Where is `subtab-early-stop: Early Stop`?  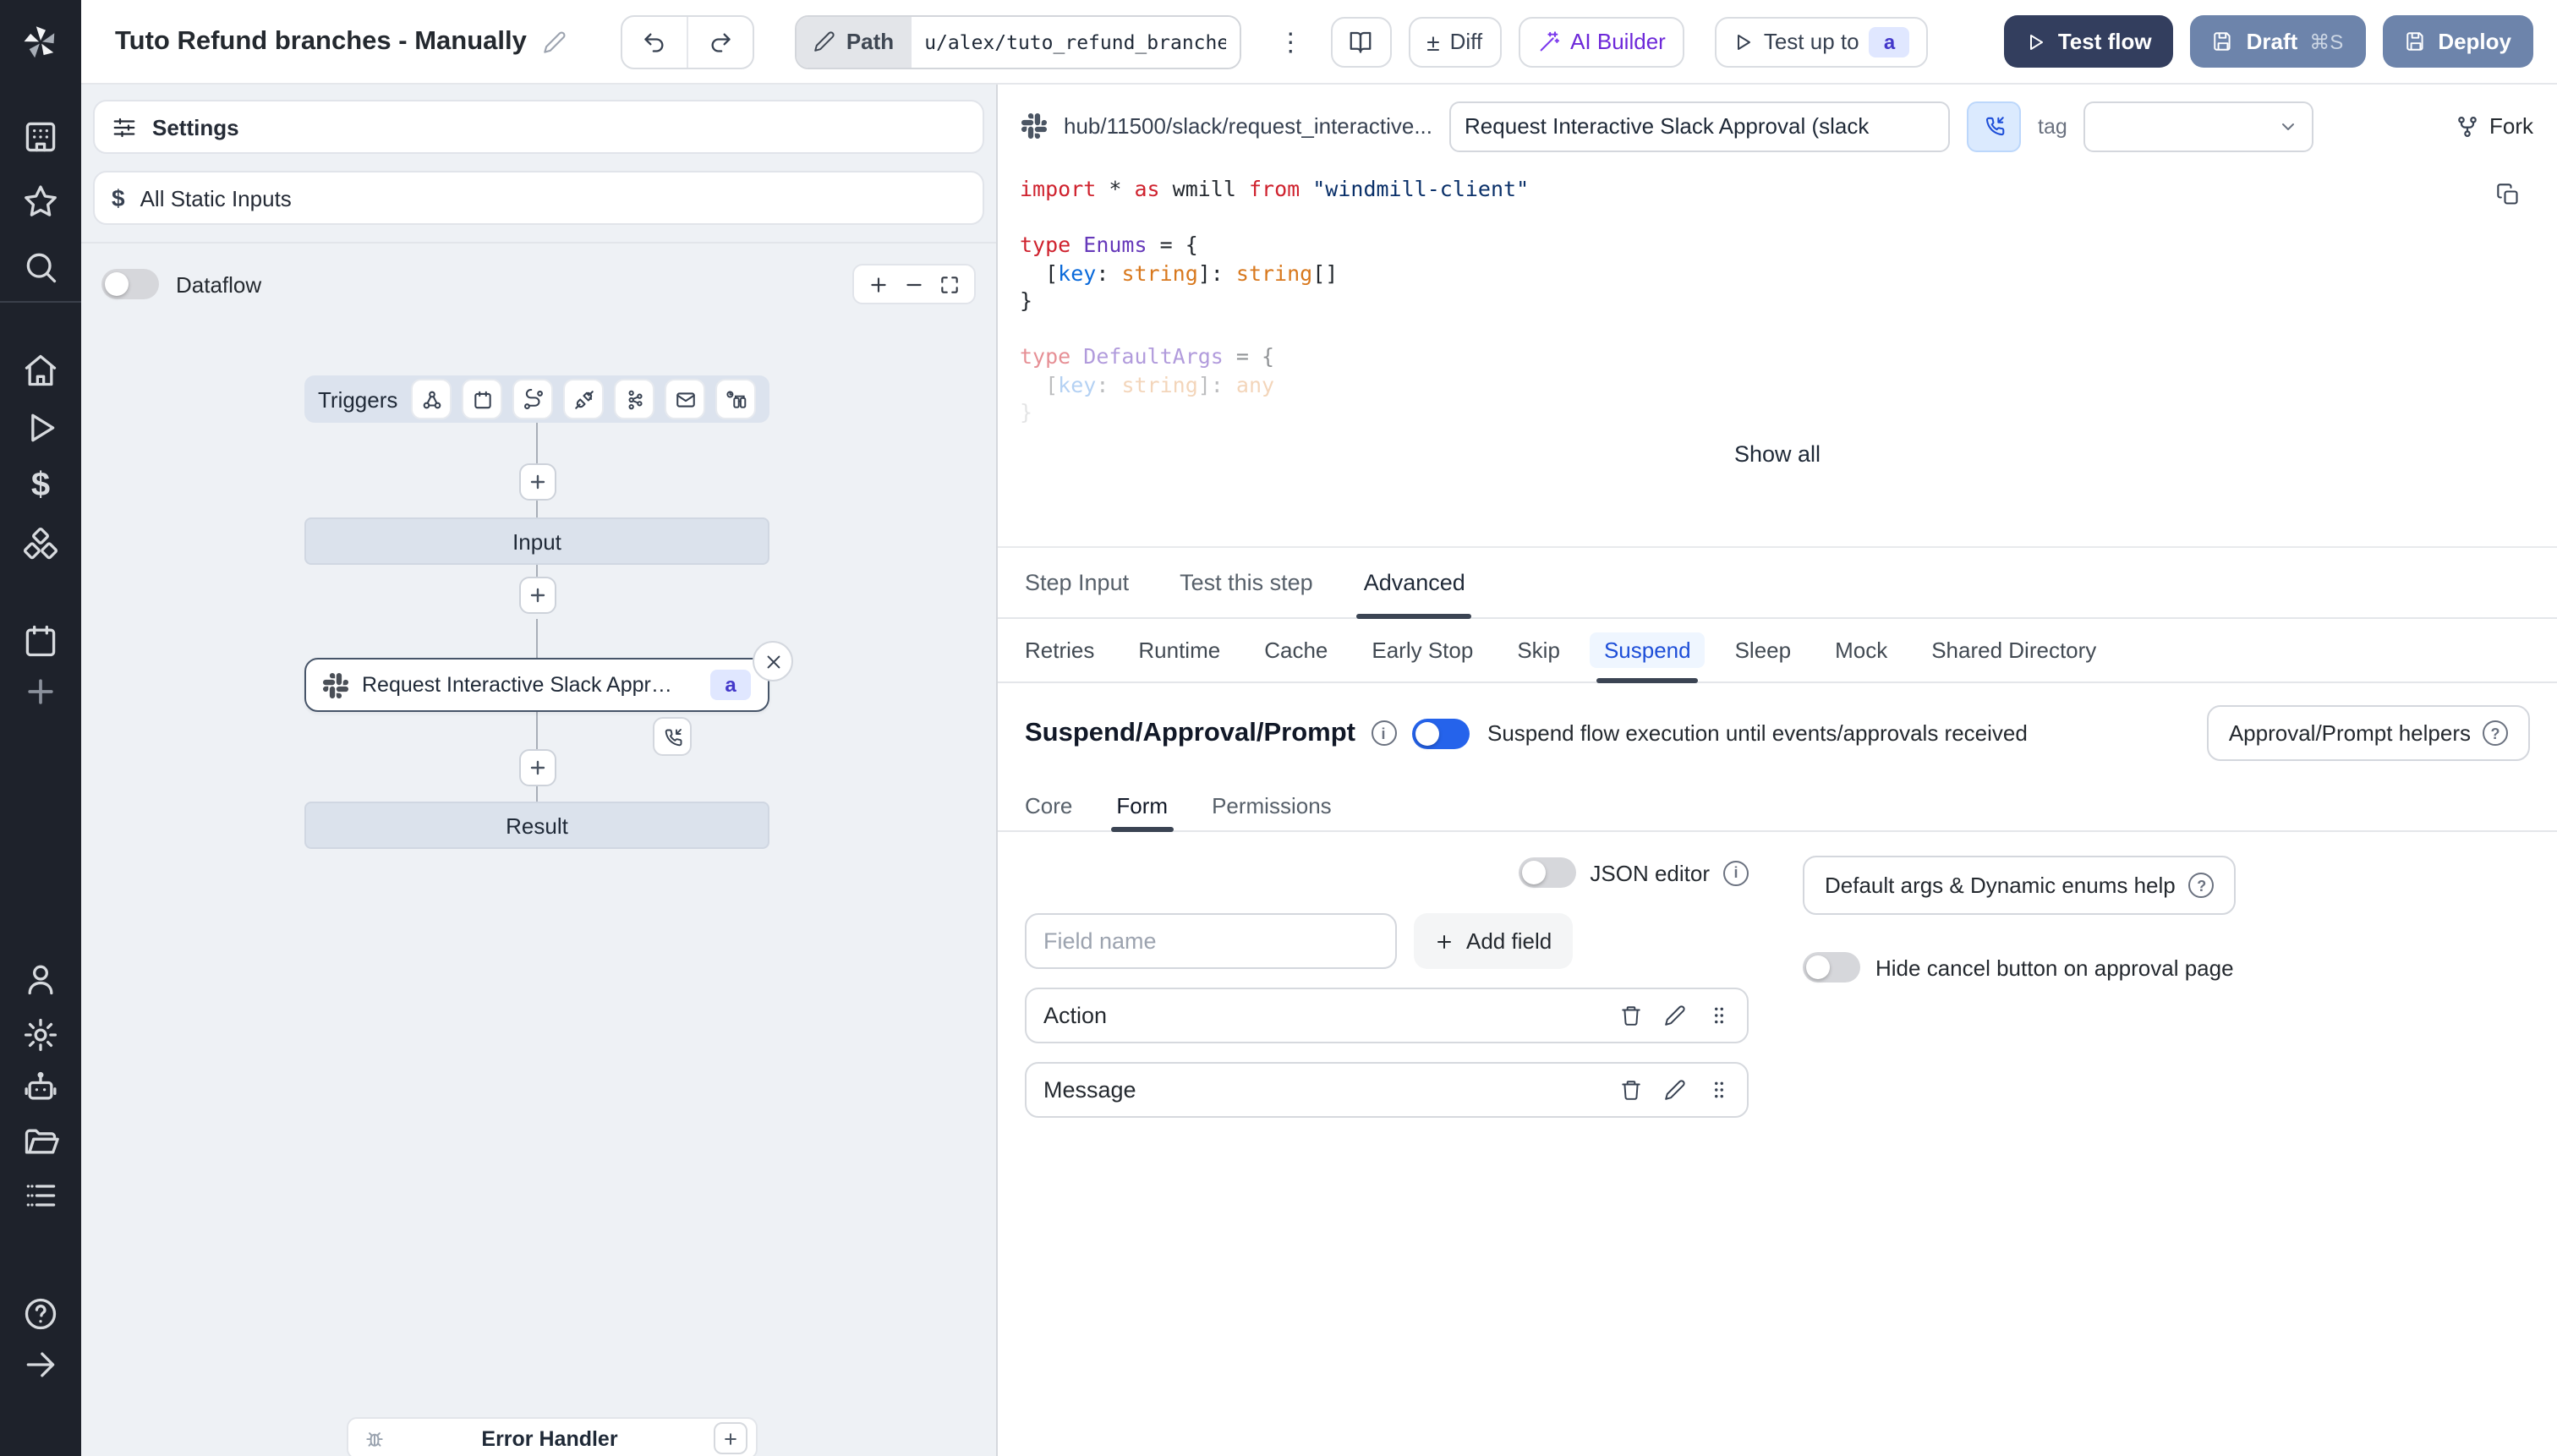 subtab-early-stop: Early Stop is located at coordinates (1422, 650).